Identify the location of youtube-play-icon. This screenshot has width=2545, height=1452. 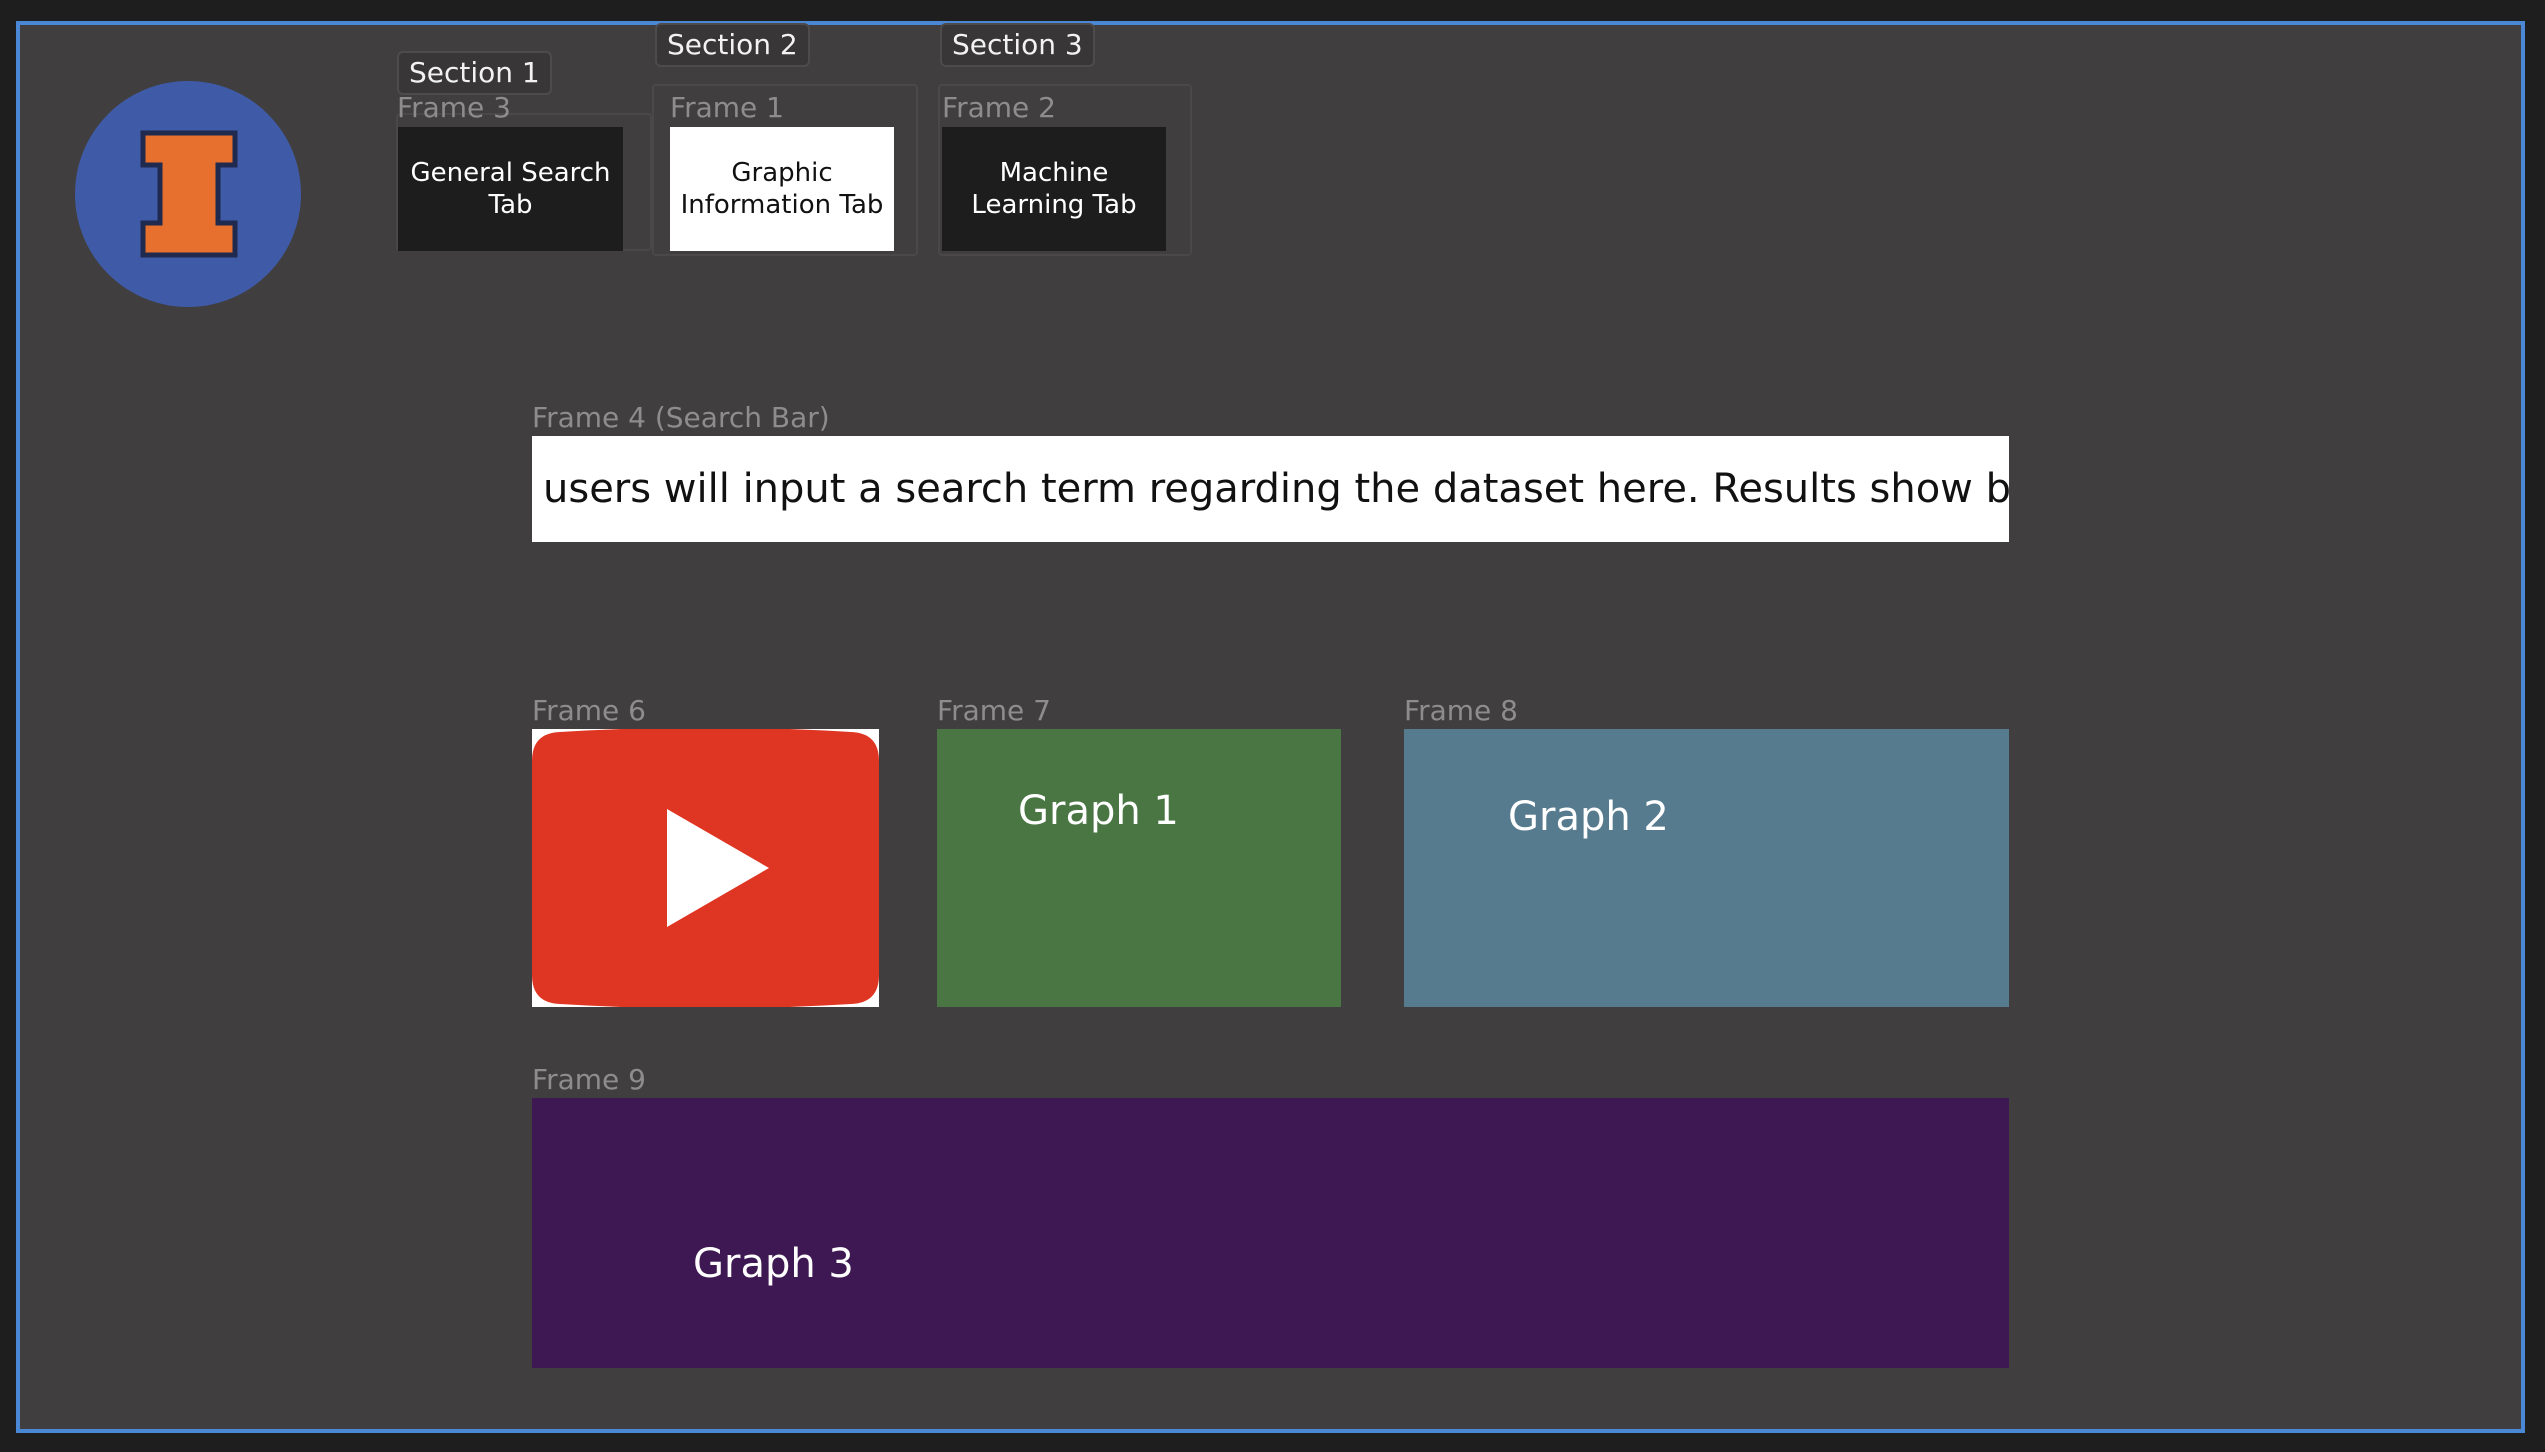
(705, 868).